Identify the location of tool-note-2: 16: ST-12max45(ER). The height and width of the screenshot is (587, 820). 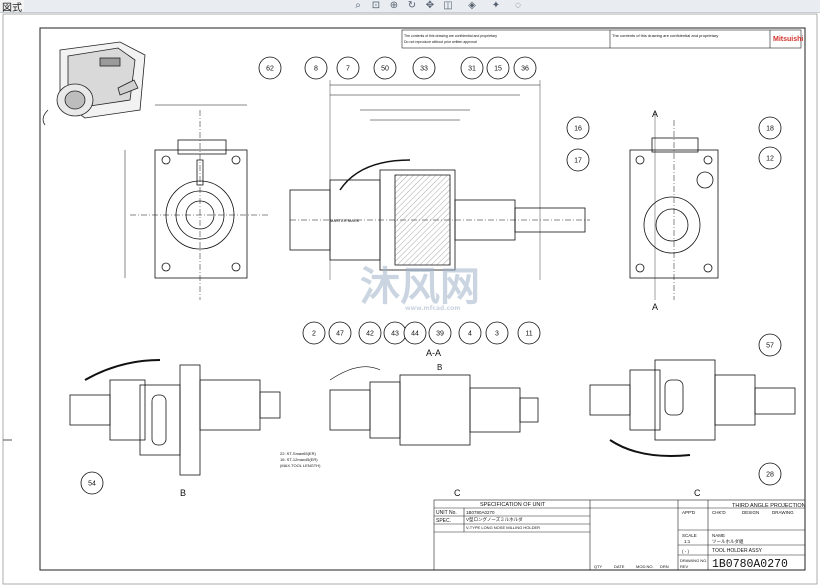
(299, 459).